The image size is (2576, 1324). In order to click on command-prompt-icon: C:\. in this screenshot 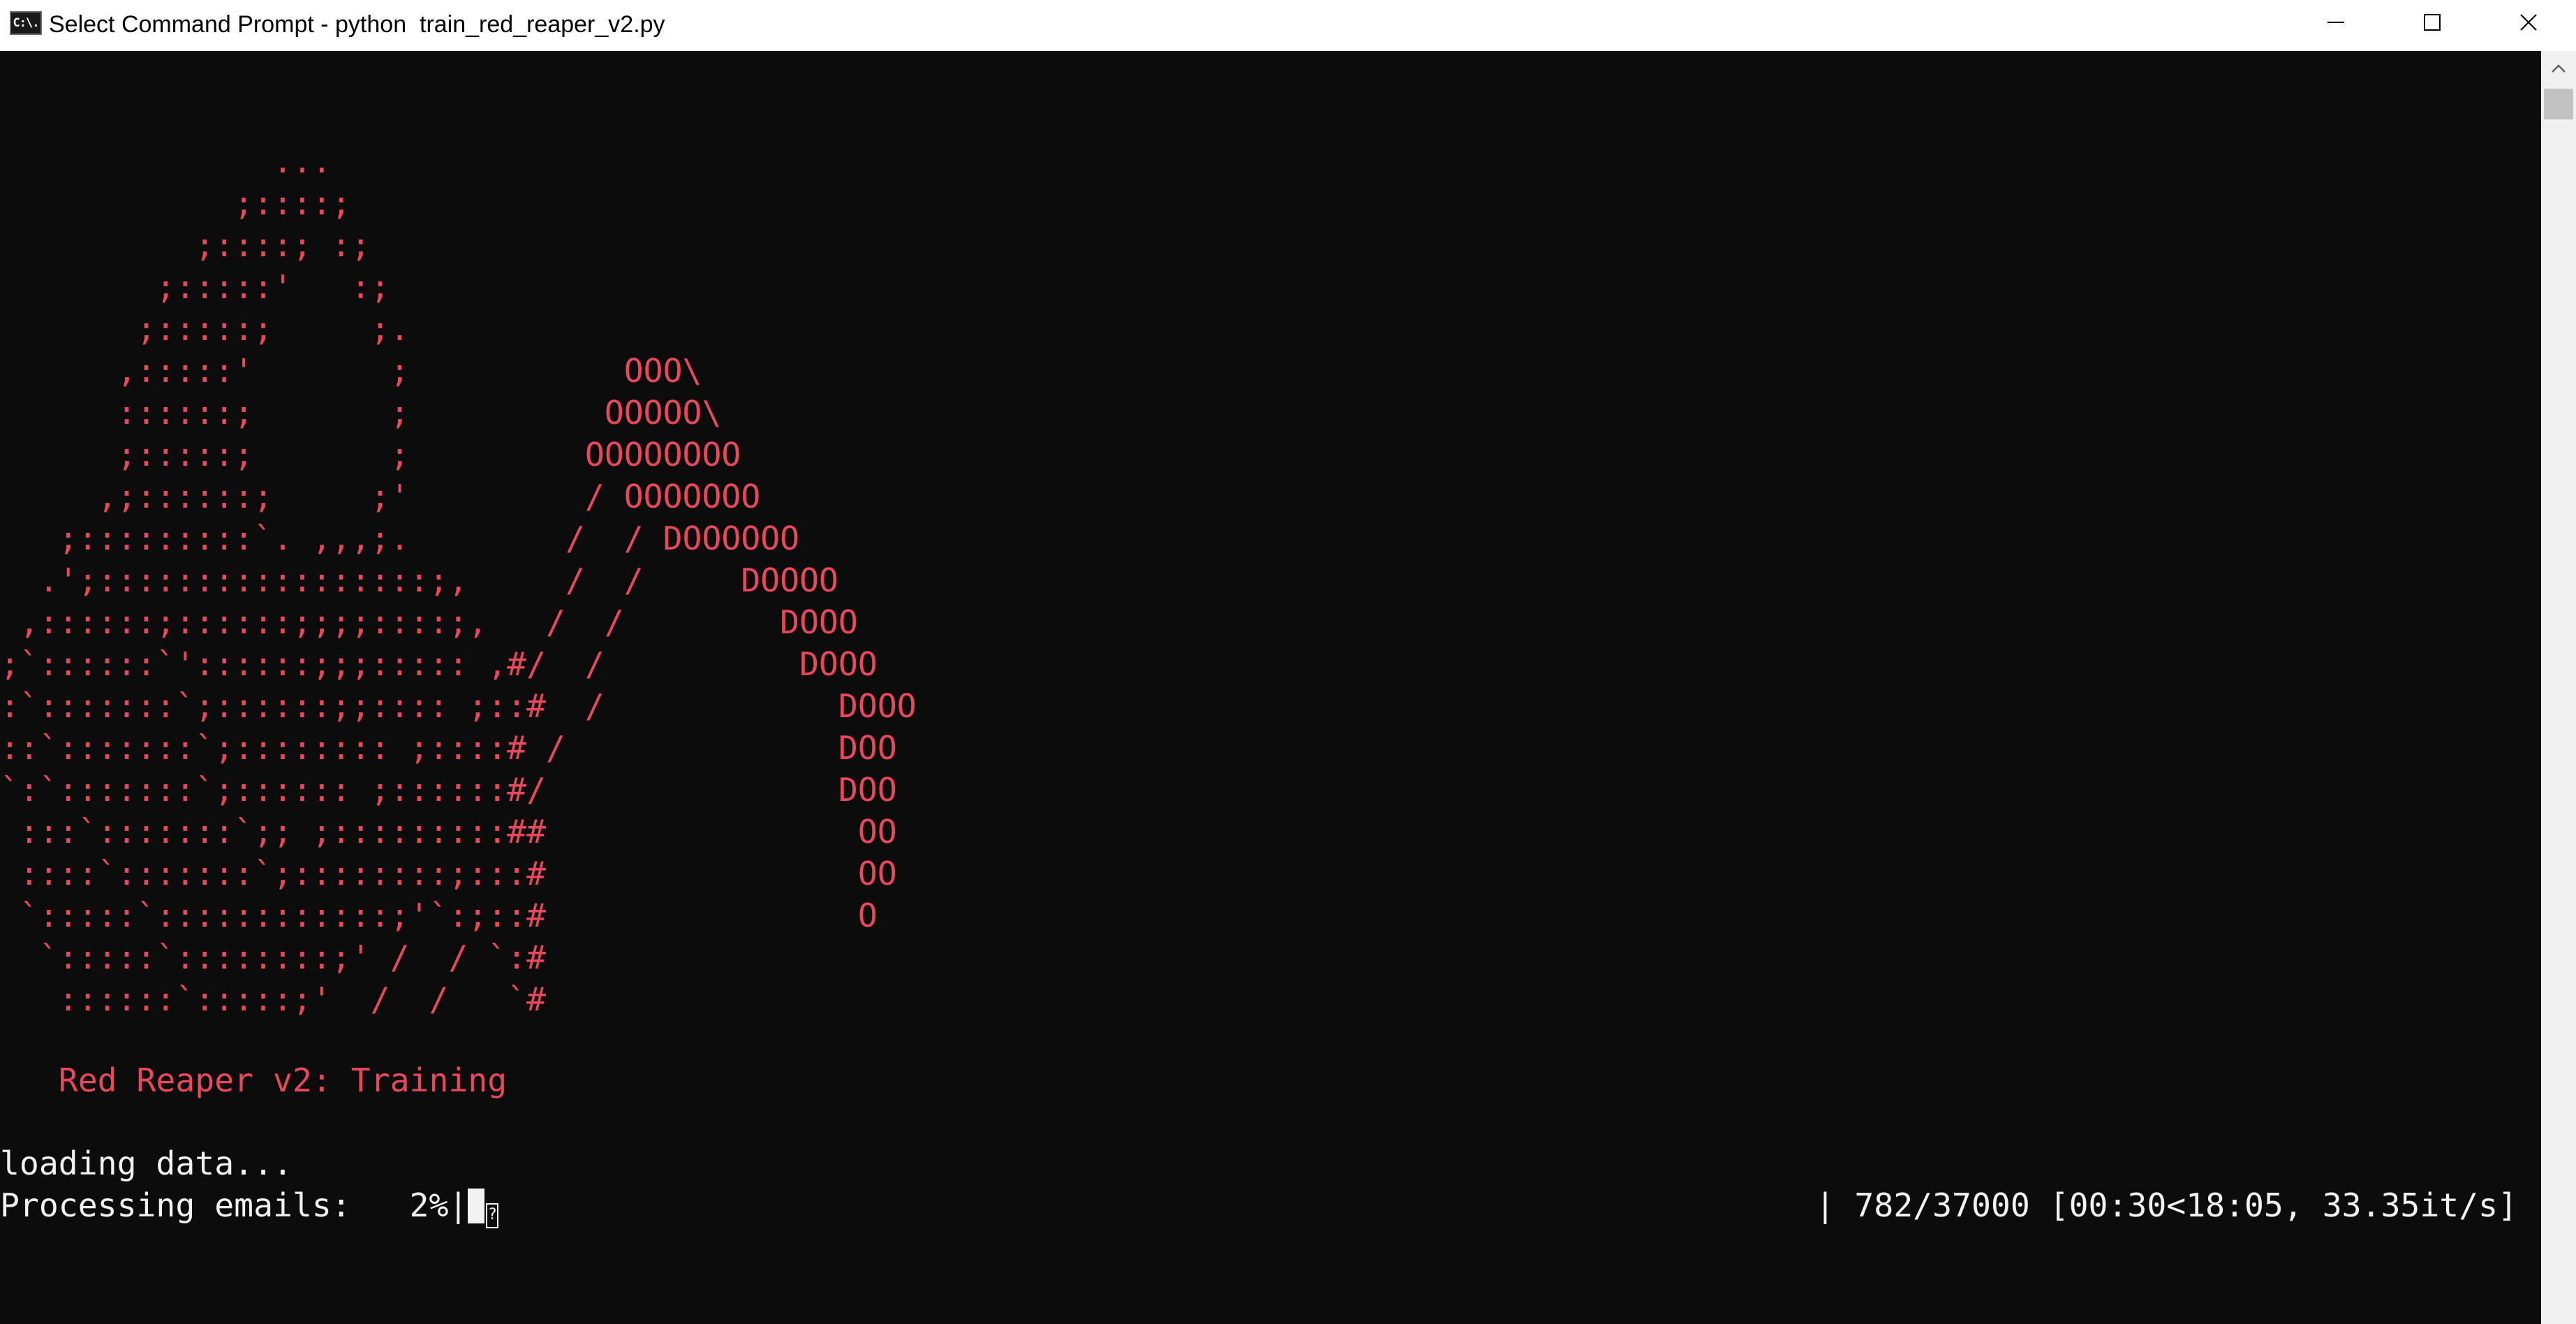, I will do `click(26, 23)`.